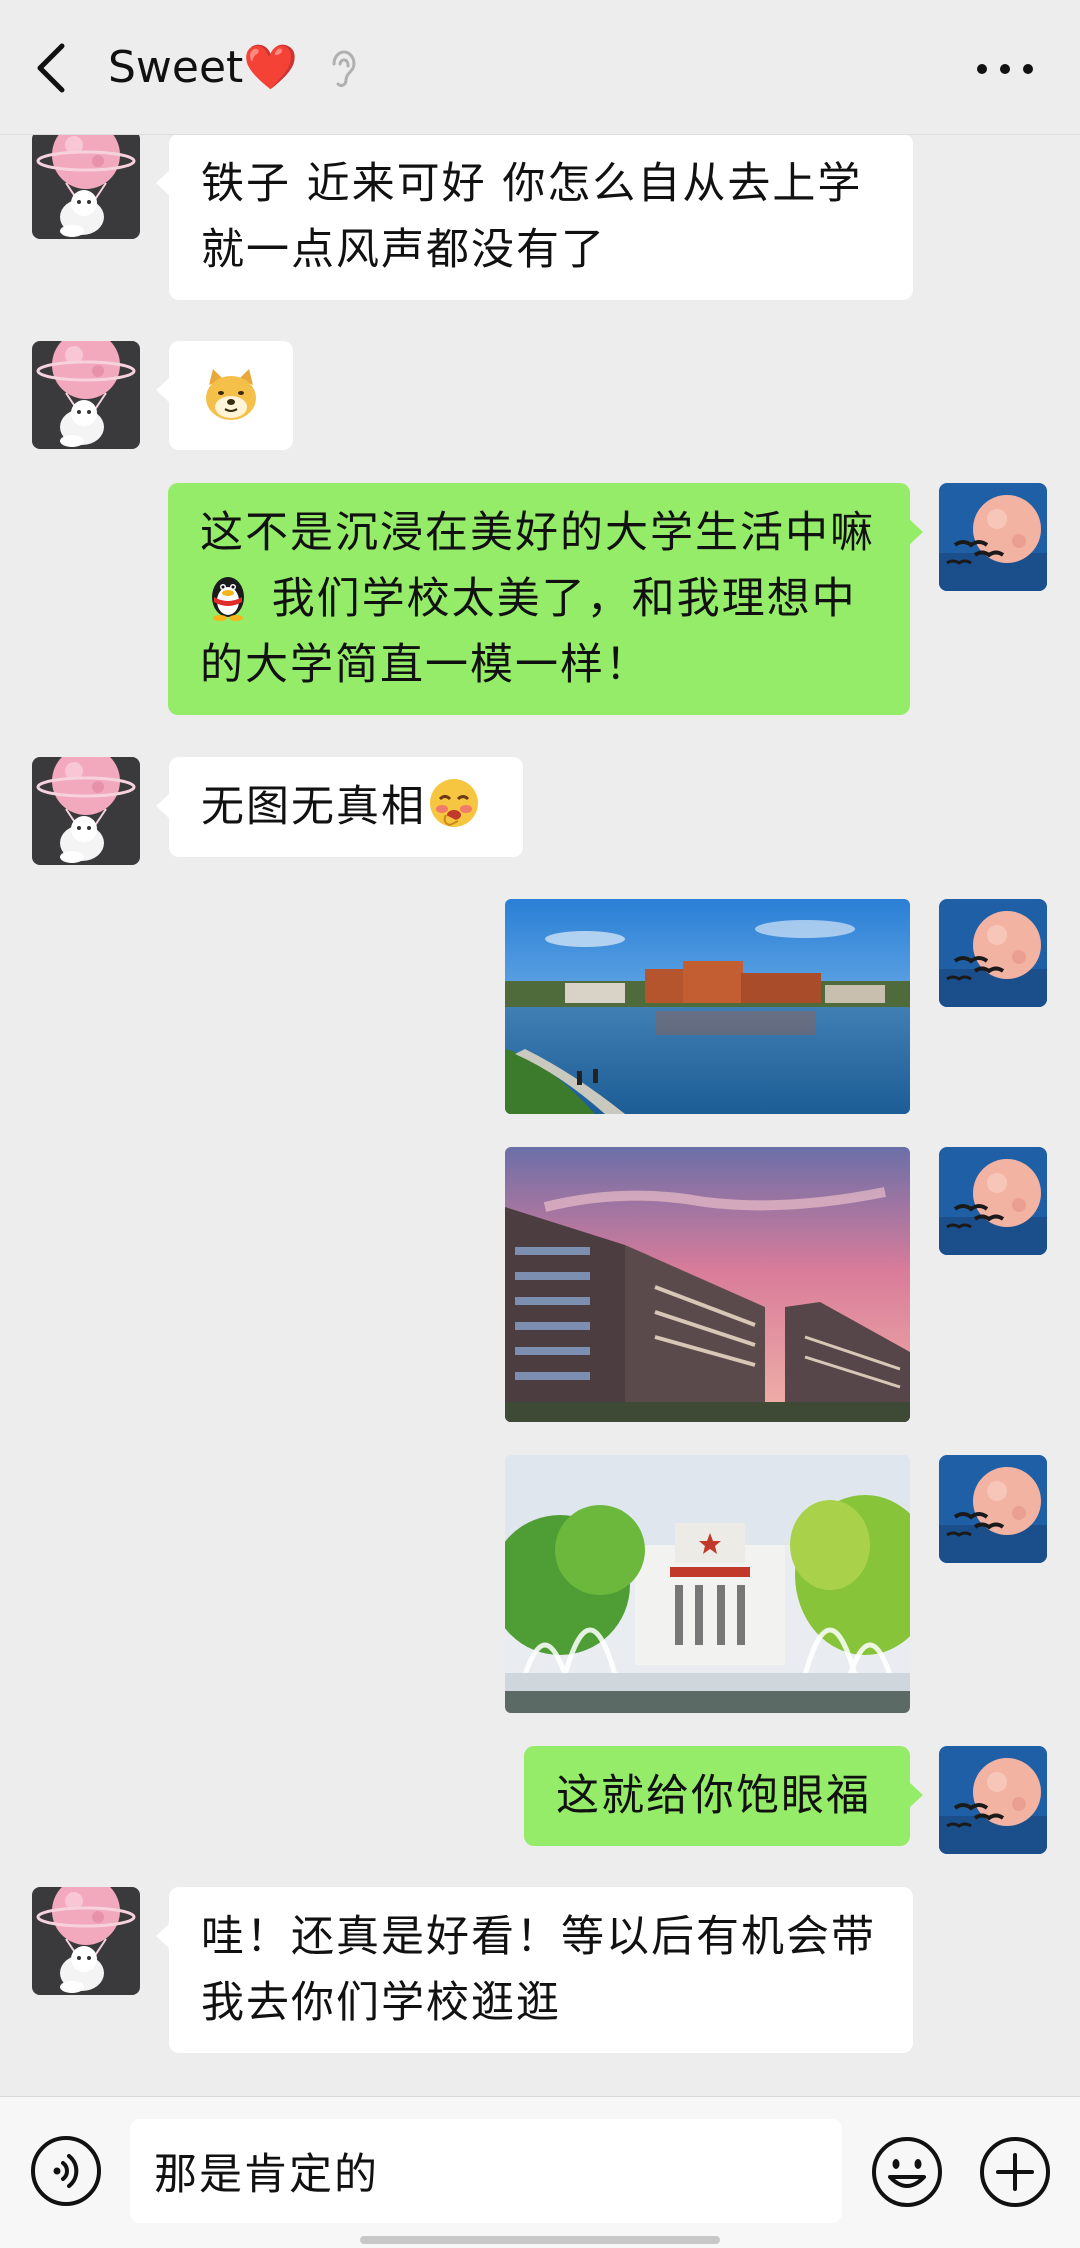 The height and width of the screenshot is (2248, 1080). What do you see at coordinates (228, 599) in the screenshot?
I see `qq-penguin-emoji` at bounding box center [228, 599].